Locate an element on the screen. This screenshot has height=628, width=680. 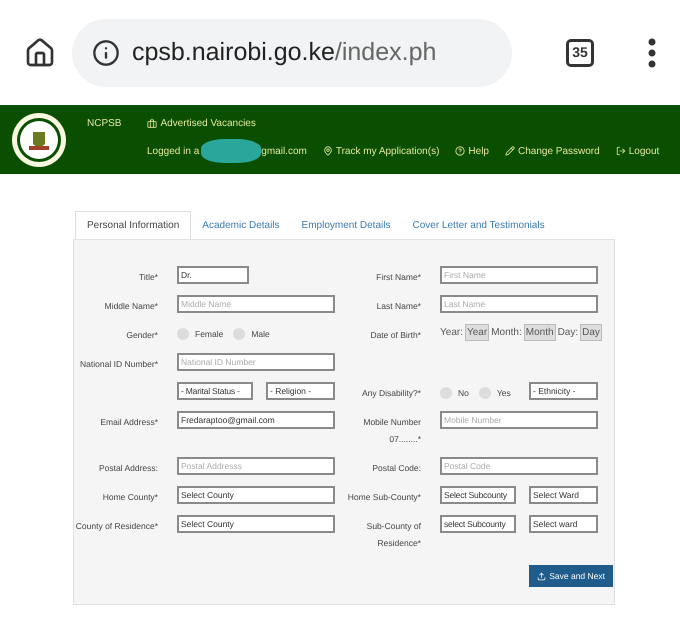
radio-label: No is located at coordinates (463, 393).